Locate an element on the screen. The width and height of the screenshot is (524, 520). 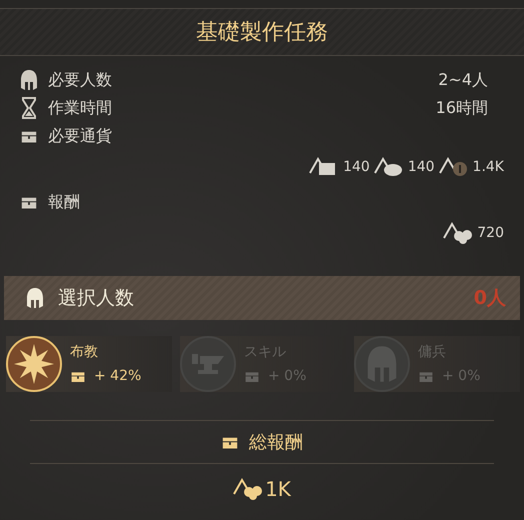
coin-icon is located at coordinates (453, 167).